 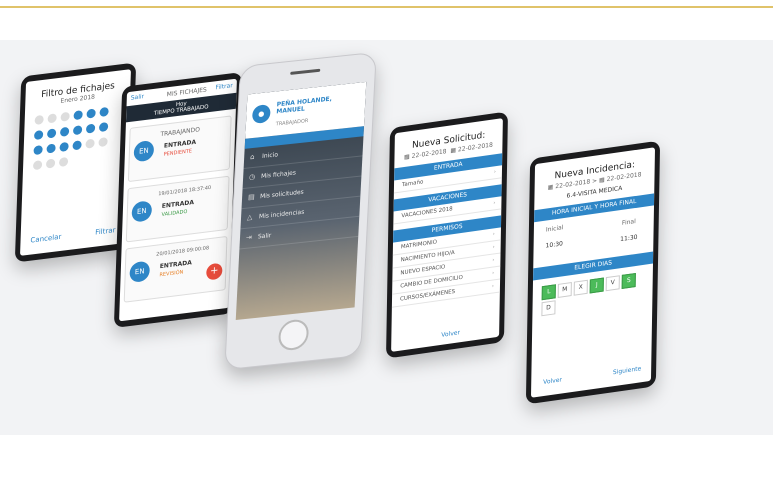 I want to click on day-toggle: M, so click(x=564, y=289).